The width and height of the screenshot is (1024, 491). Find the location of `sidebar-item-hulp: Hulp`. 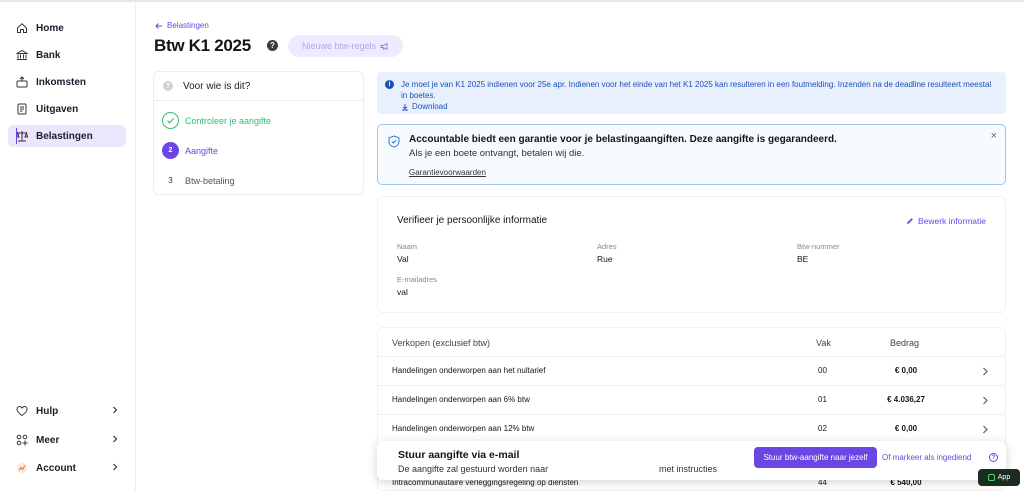

sidebar-item-hulp: Hulp is located at coordinates (67, 411).